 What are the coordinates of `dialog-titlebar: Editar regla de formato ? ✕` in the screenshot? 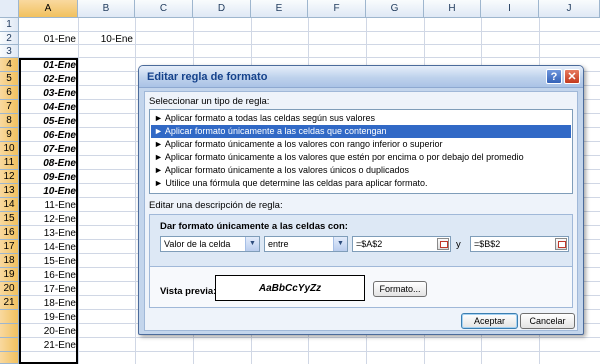 It's located at (361, 77).